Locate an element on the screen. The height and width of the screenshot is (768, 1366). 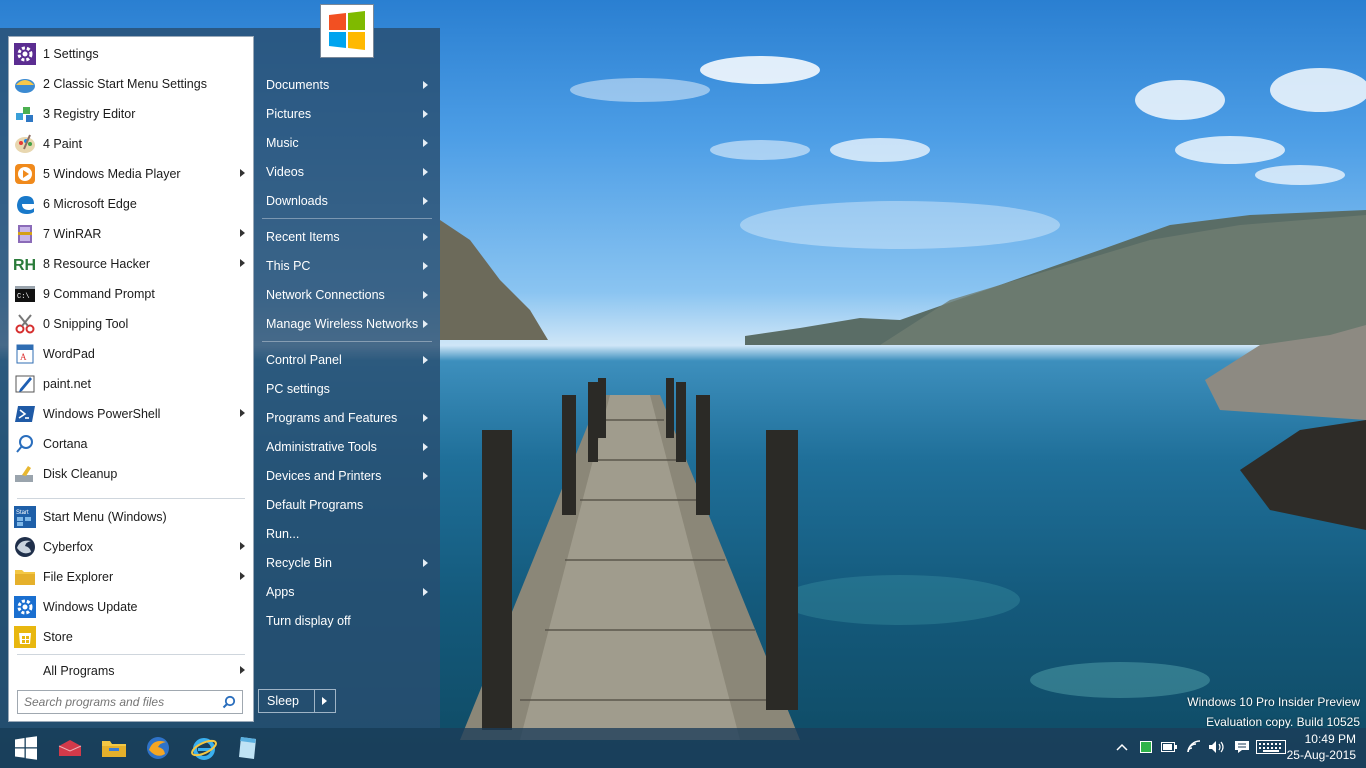
program-item-3-registry-editor: 3 Registry Editor is located at coordinates (132, 114).